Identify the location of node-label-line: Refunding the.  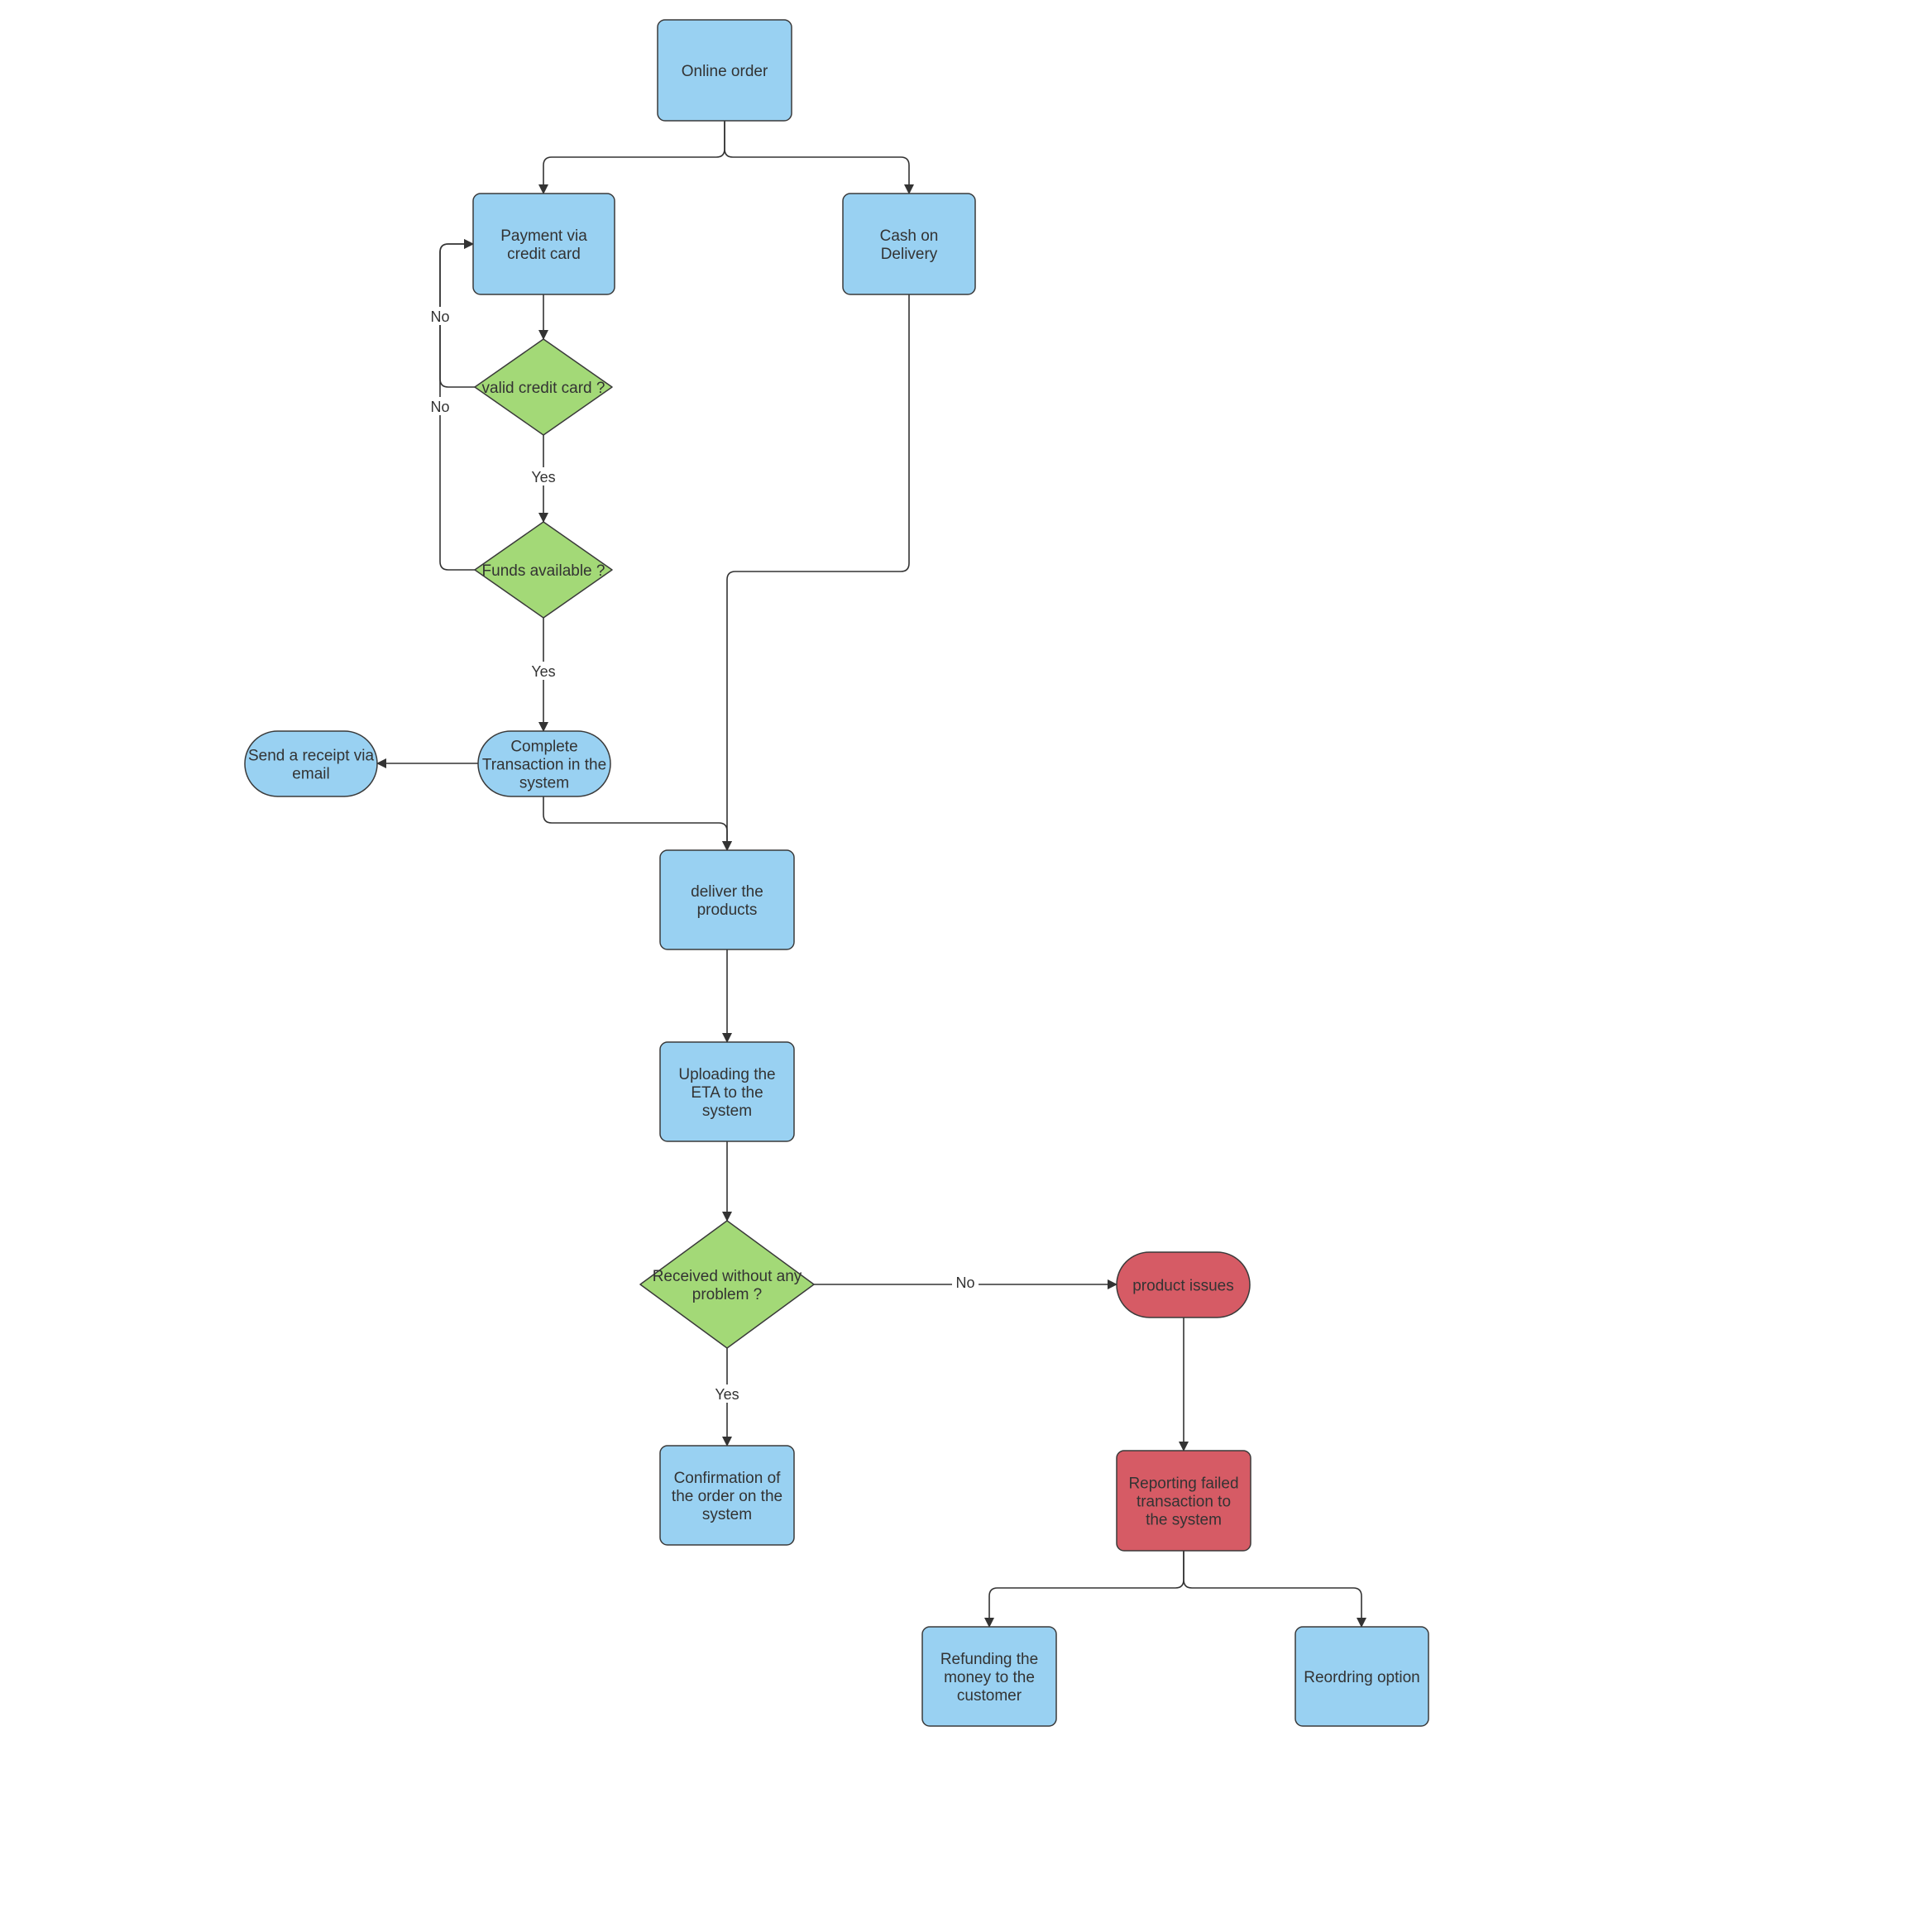
(989, 1659).